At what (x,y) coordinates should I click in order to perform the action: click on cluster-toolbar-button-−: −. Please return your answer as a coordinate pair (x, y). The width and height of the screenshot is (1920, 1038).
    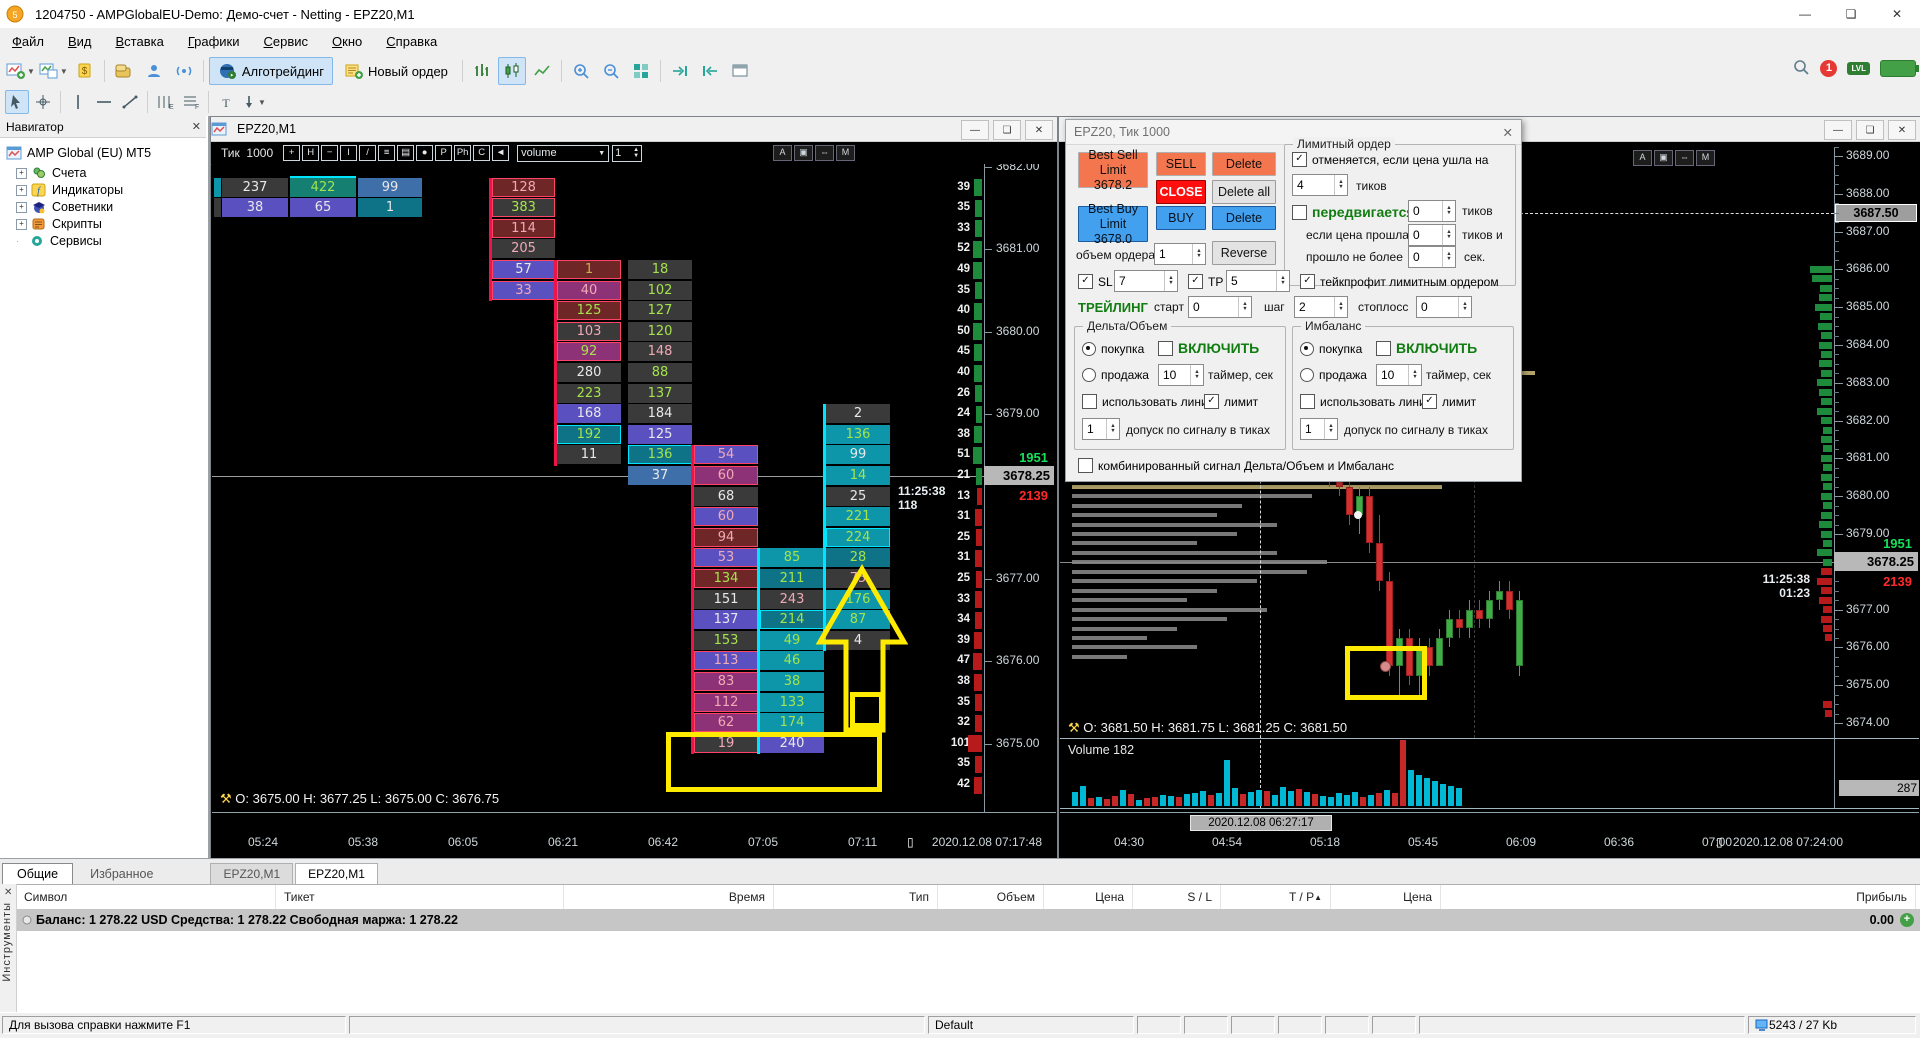
    Looking at the image, I should click on (330, 153).